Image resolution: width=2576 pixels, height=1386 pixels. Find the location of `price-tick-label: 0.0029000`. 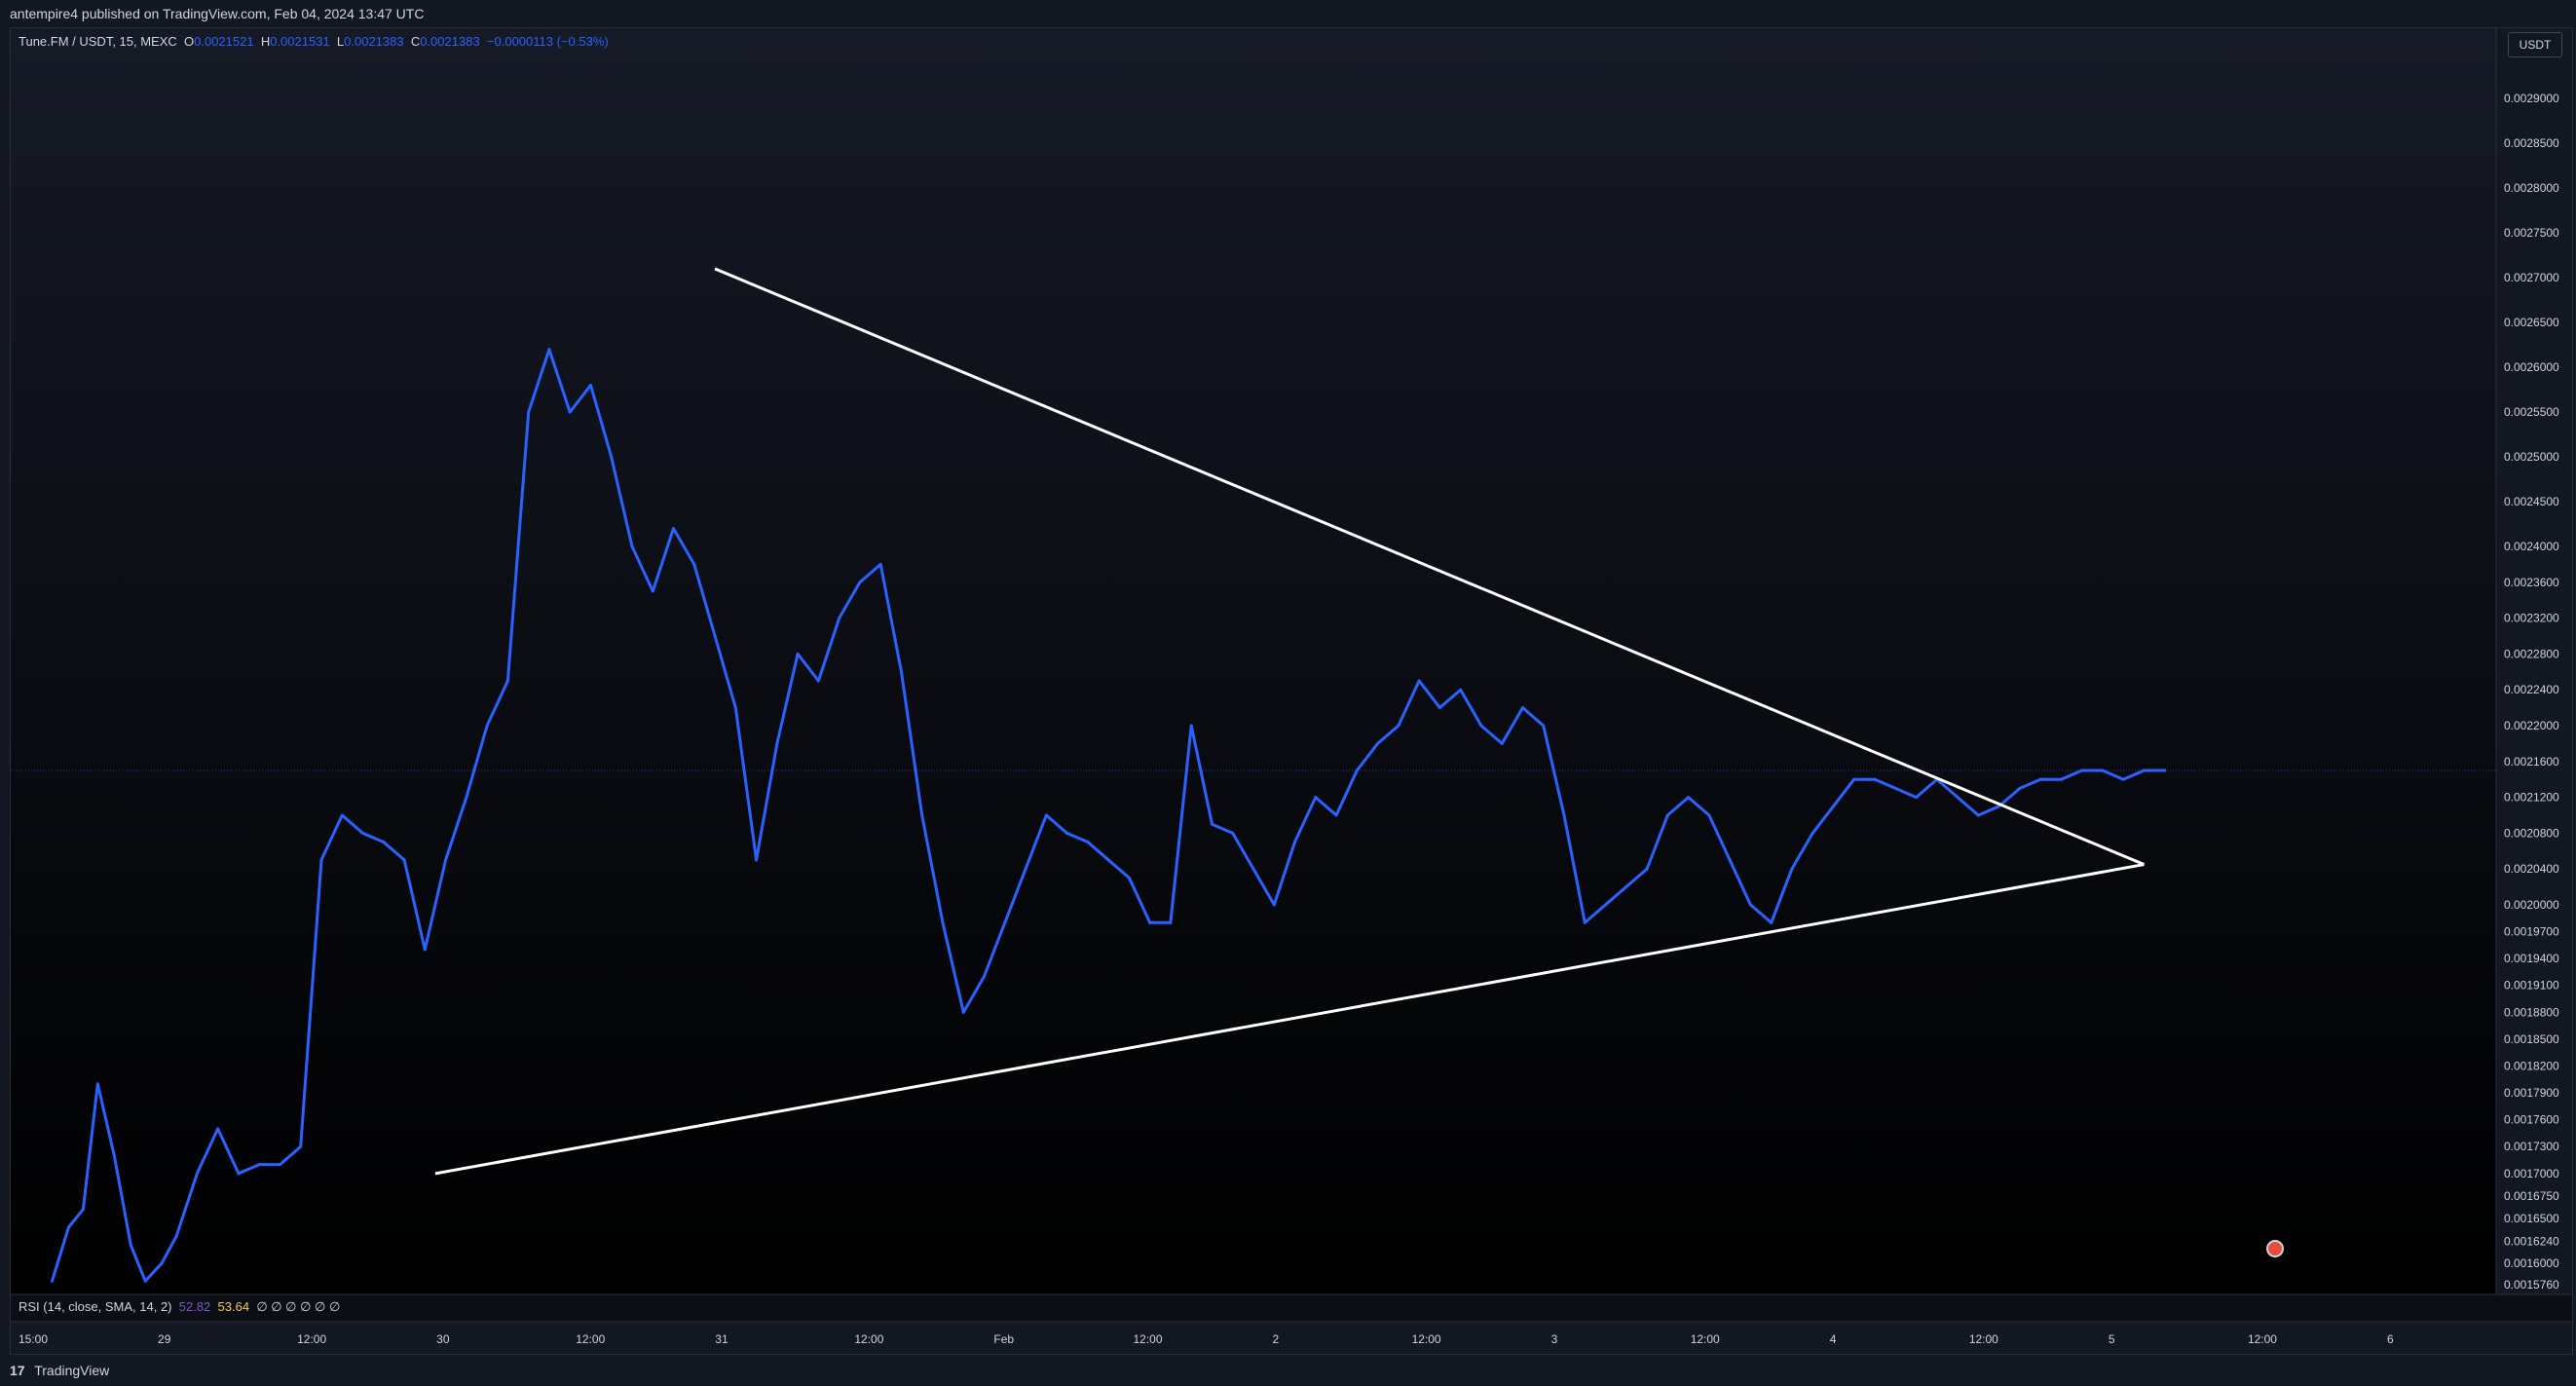

price-tick-label: 0.0029000 is located at coordinates (2531, 98).